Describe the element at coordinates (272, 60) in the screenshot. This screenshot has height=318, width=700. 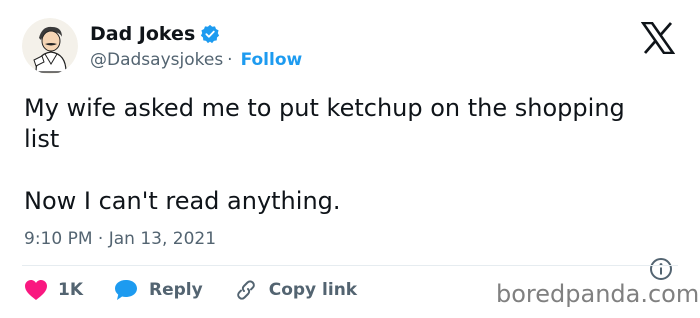
I see `follow-button: Follow` at that location.